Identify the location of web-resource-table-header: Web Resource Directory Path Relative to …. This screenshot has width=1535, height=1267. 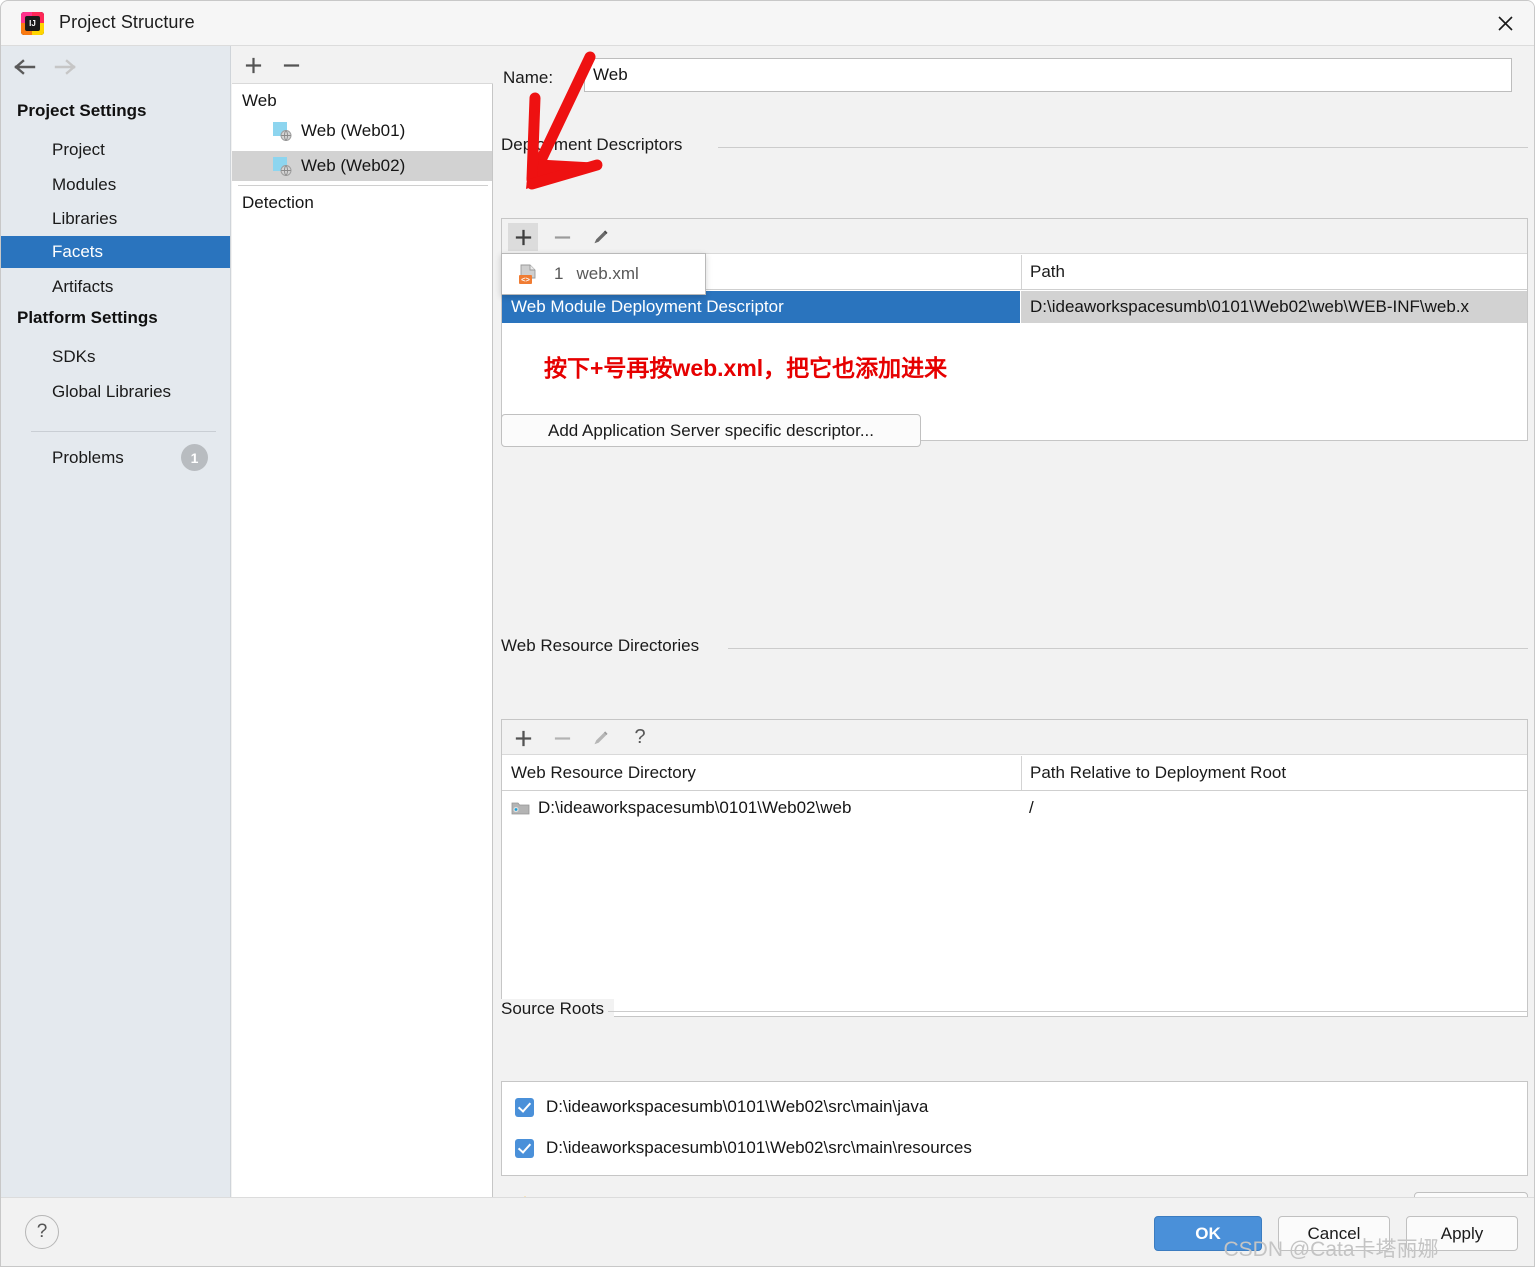
(1014, 773).